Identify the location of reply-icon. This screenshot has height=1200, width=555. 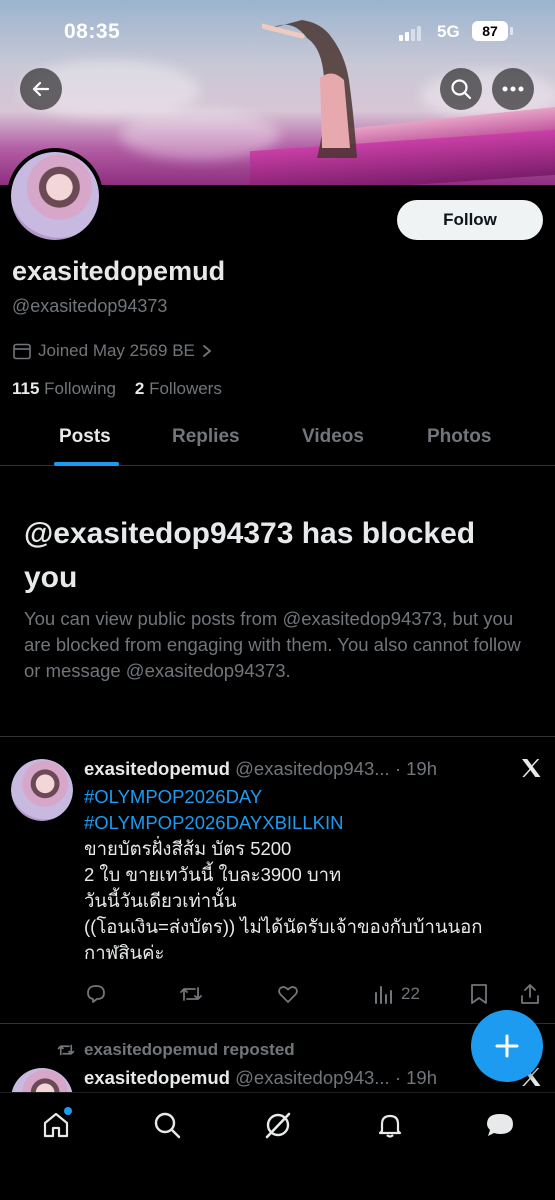
(96, 994).